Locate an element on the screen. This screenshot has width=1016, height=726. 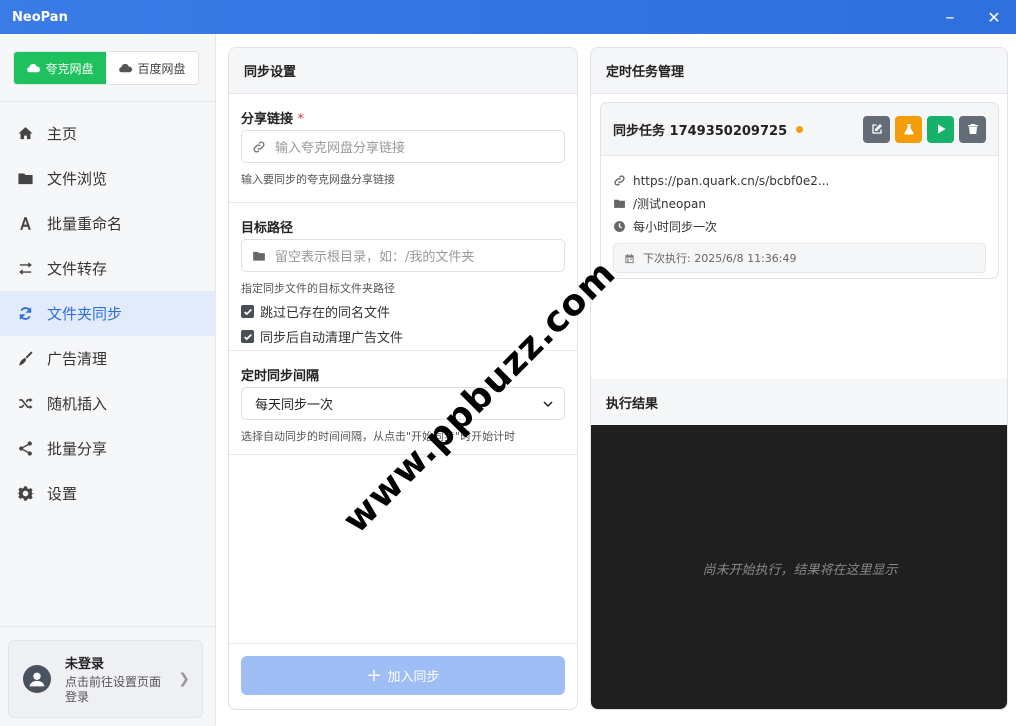
sidebar-item-random-insert: 随机插入 is located at coordinates (108, 403).